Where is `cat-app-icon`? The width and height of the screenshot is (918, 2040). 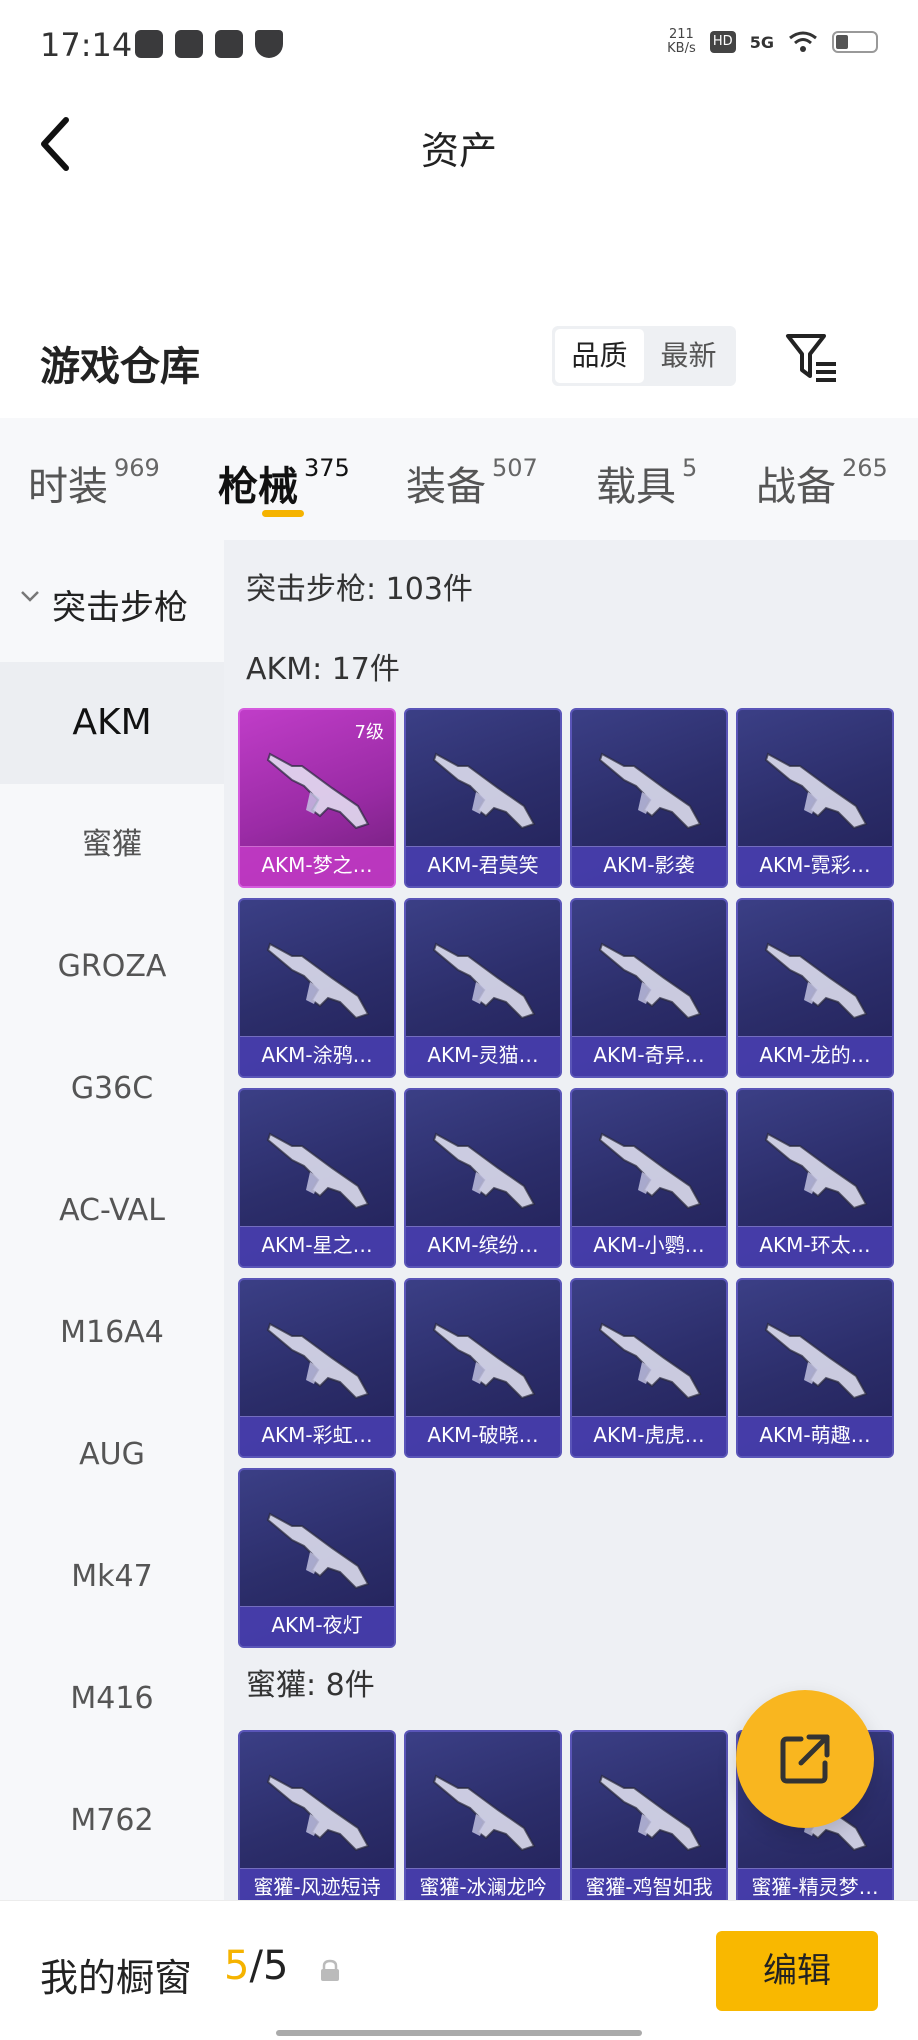 cat-app-icon is located at coordinates (189, 44).